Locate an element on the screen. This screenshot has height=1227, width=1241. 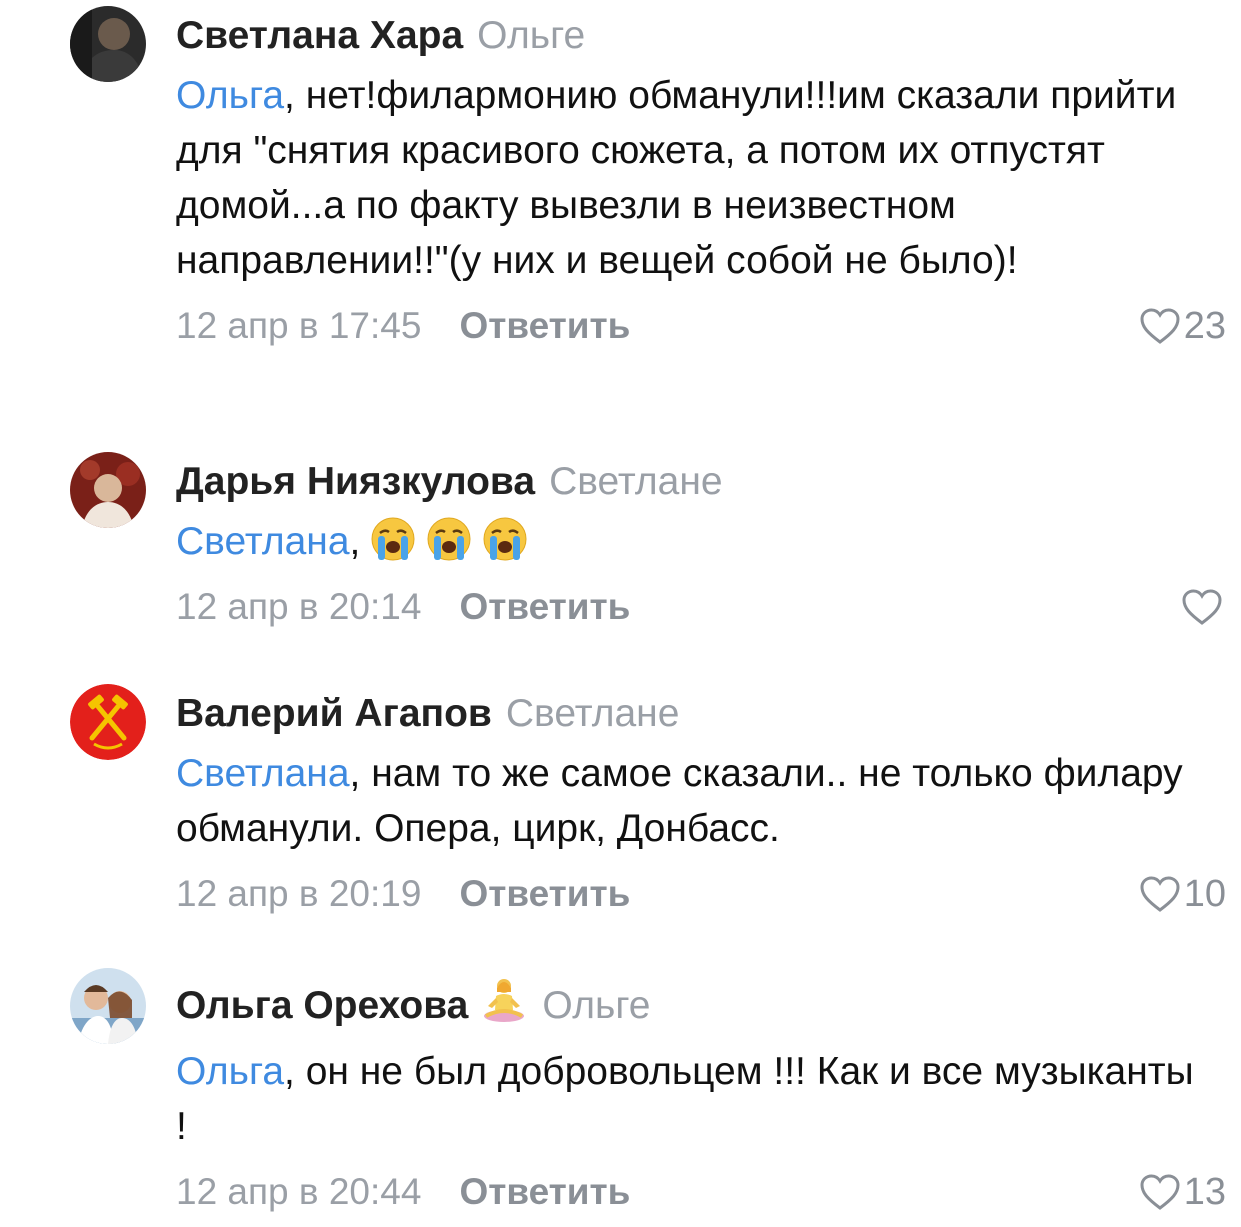
timestamp: 12 апр в 20:44 is located at coordinates (298, 1191).